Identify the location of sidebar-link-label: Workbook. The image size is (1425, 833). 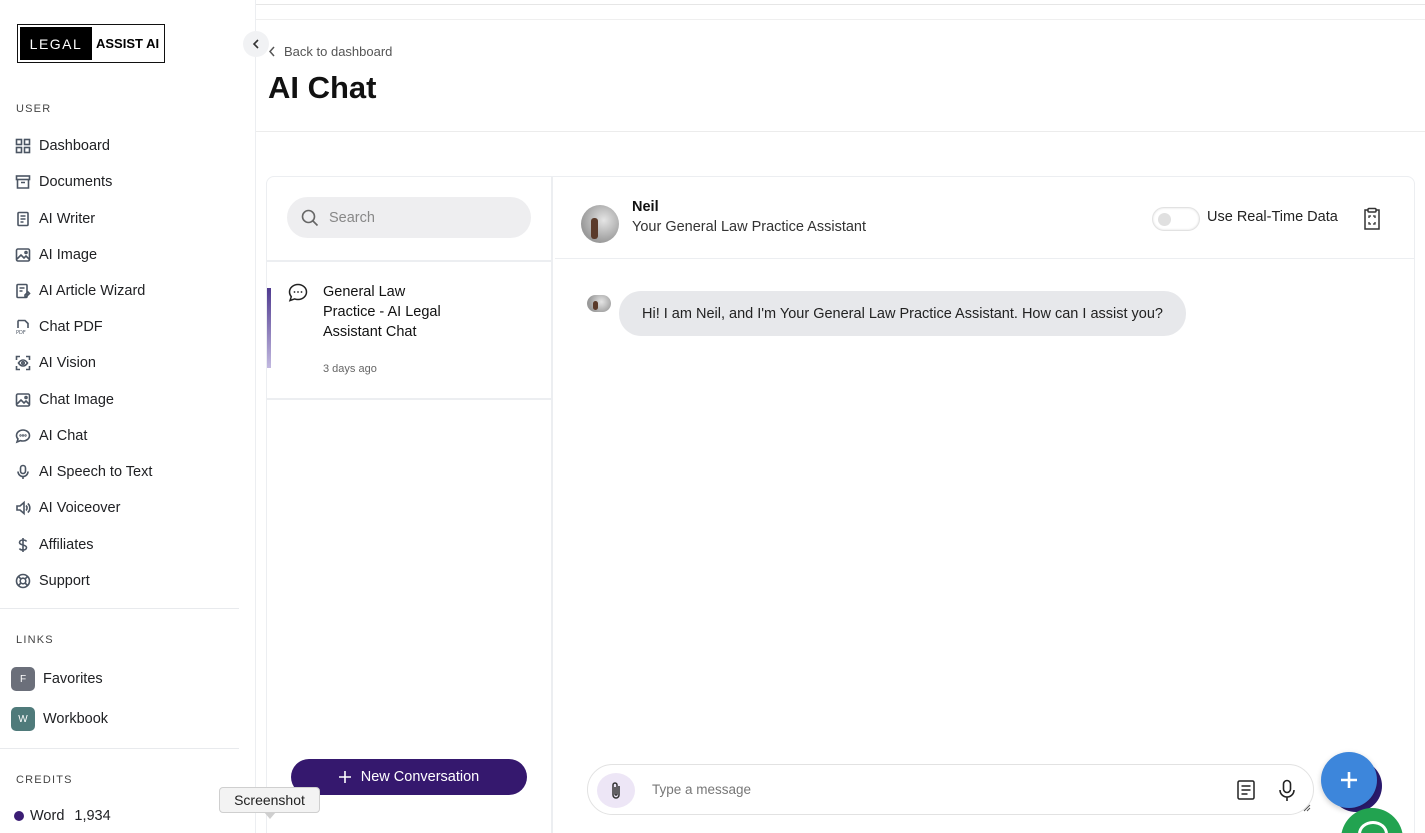
(76, 719).